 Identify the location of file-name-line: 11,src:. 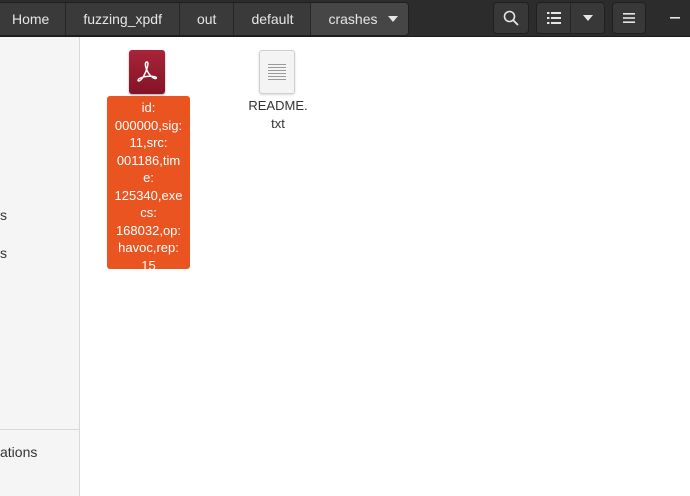
(148, 142).